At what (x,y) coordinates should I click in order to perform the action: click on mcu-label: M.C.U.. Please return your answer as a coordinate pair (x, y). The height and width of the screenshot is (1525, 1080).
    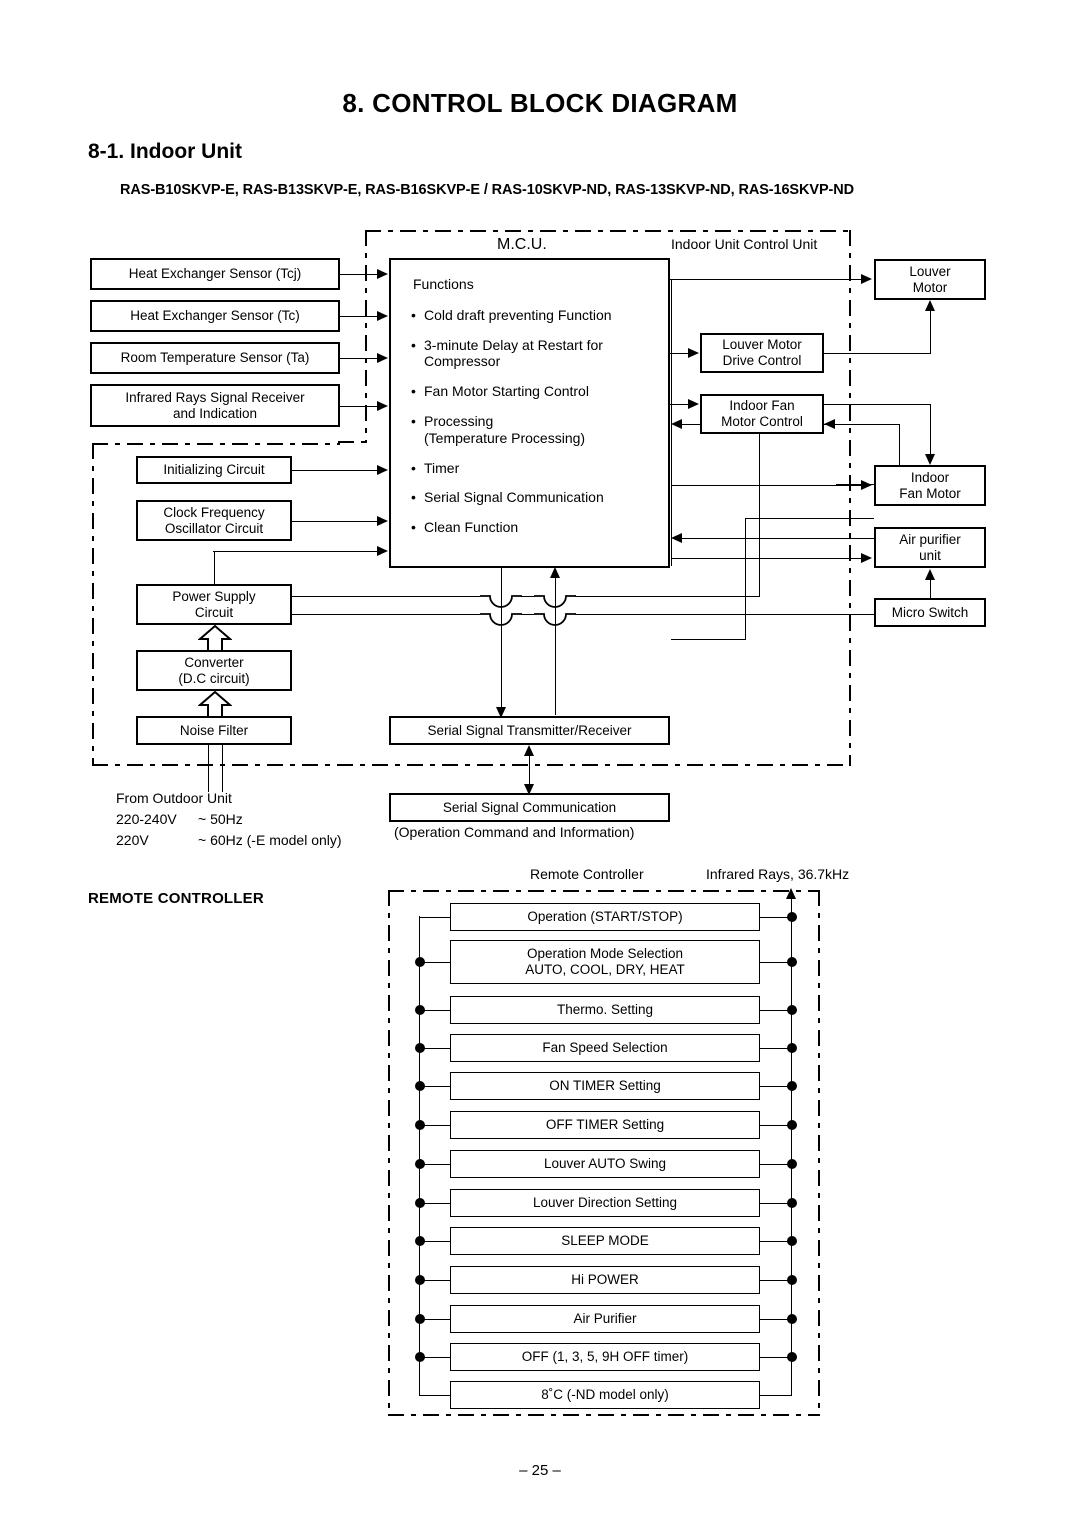
    Looking at the image, I should click on (522, 244).